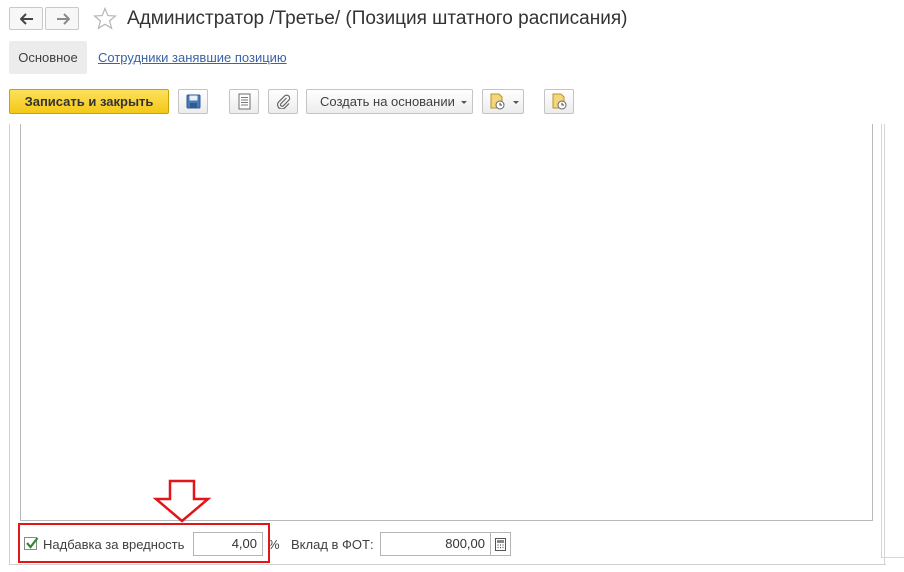 The height and width of the screenshot is (572, 904). Describe the element at coordinates (447, 564) in the screenshot. I see `form-frame-bottom-border` at that location.